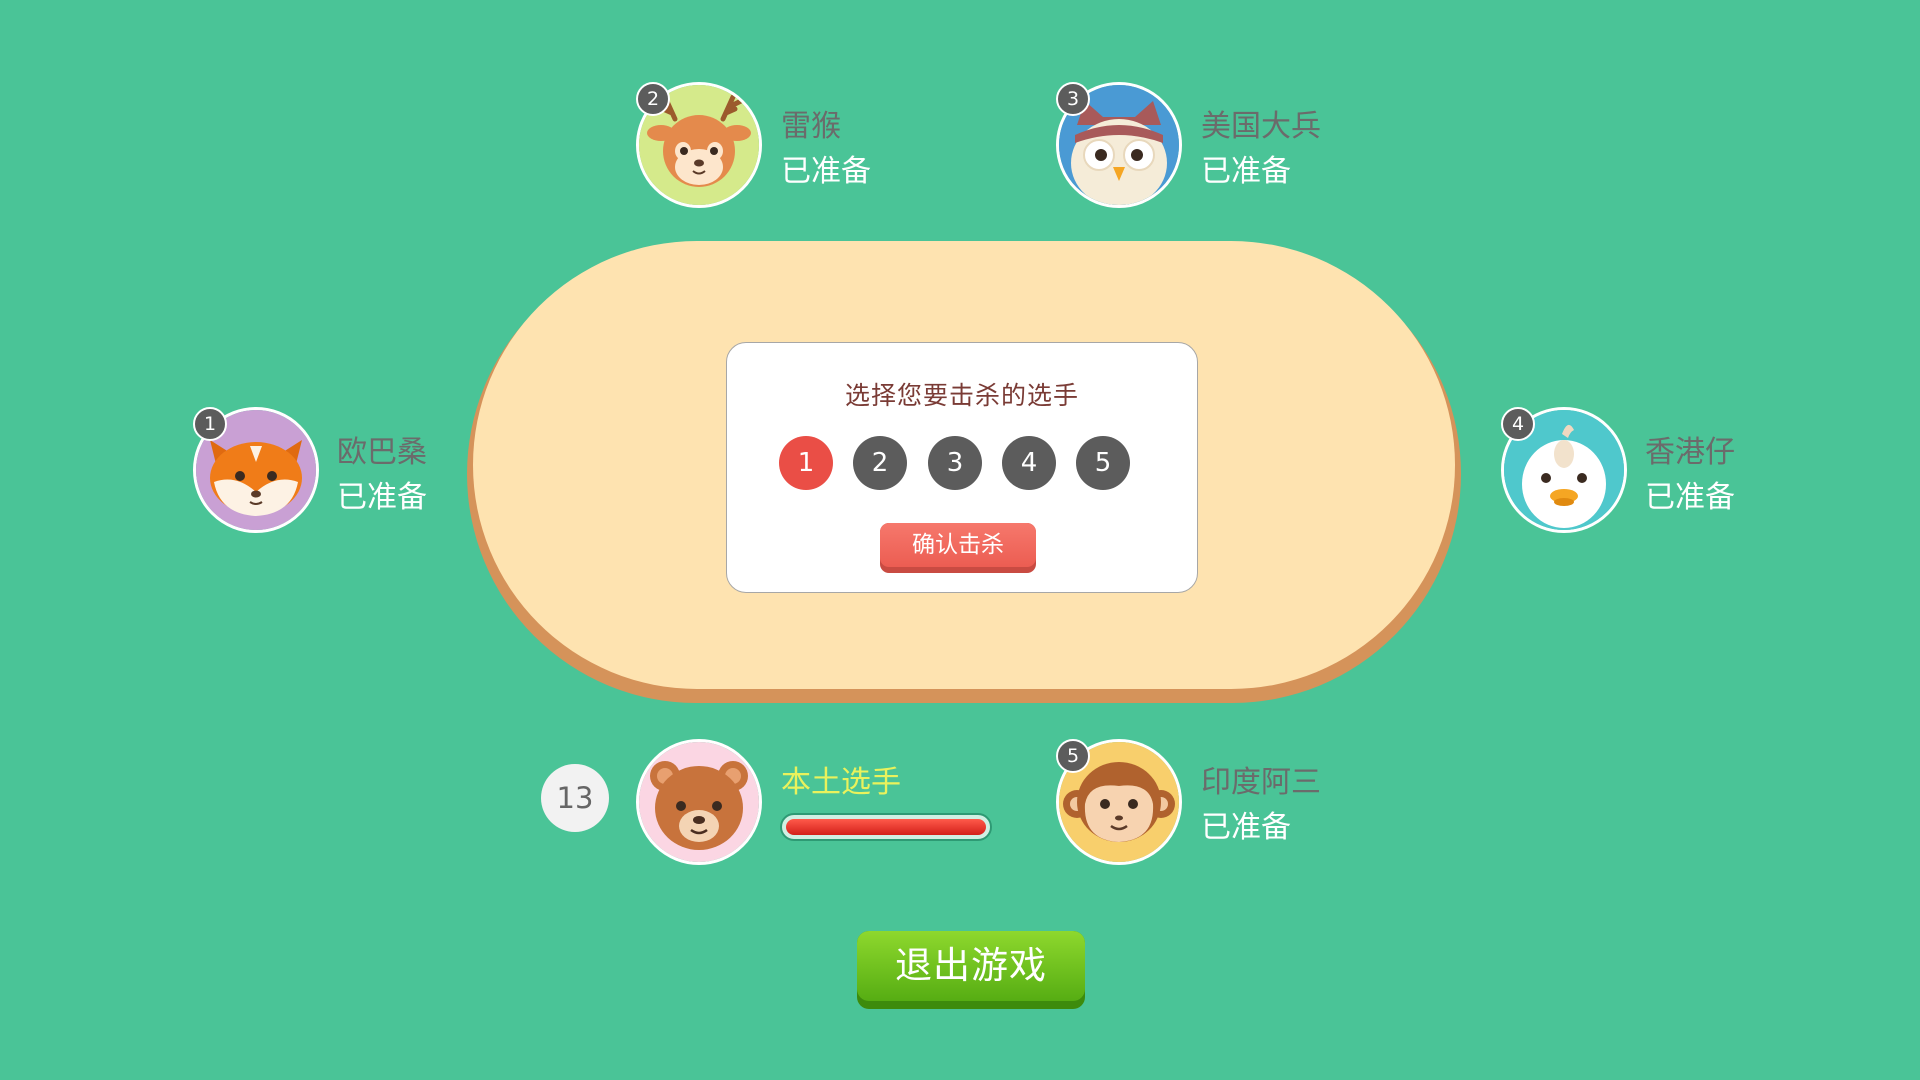  What do you see at coordinates (1564, 470) in the screenshot?
I see `player-seat-4: 4` at bounding box center [1564, 470].